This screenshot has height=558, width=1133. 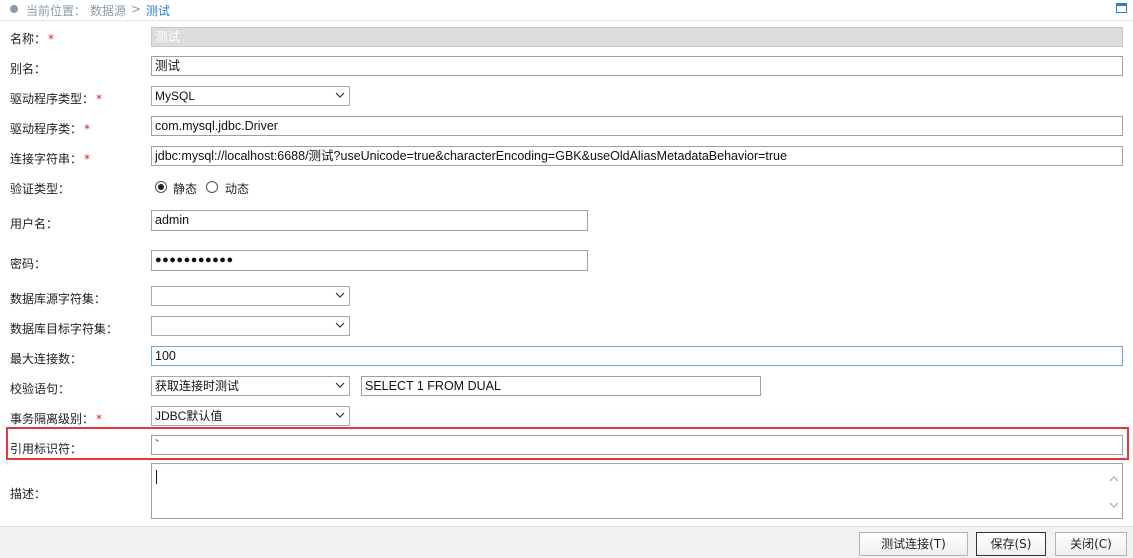 I want to click on auth-type-label: 验证类型：, so click(x=40, y=189).